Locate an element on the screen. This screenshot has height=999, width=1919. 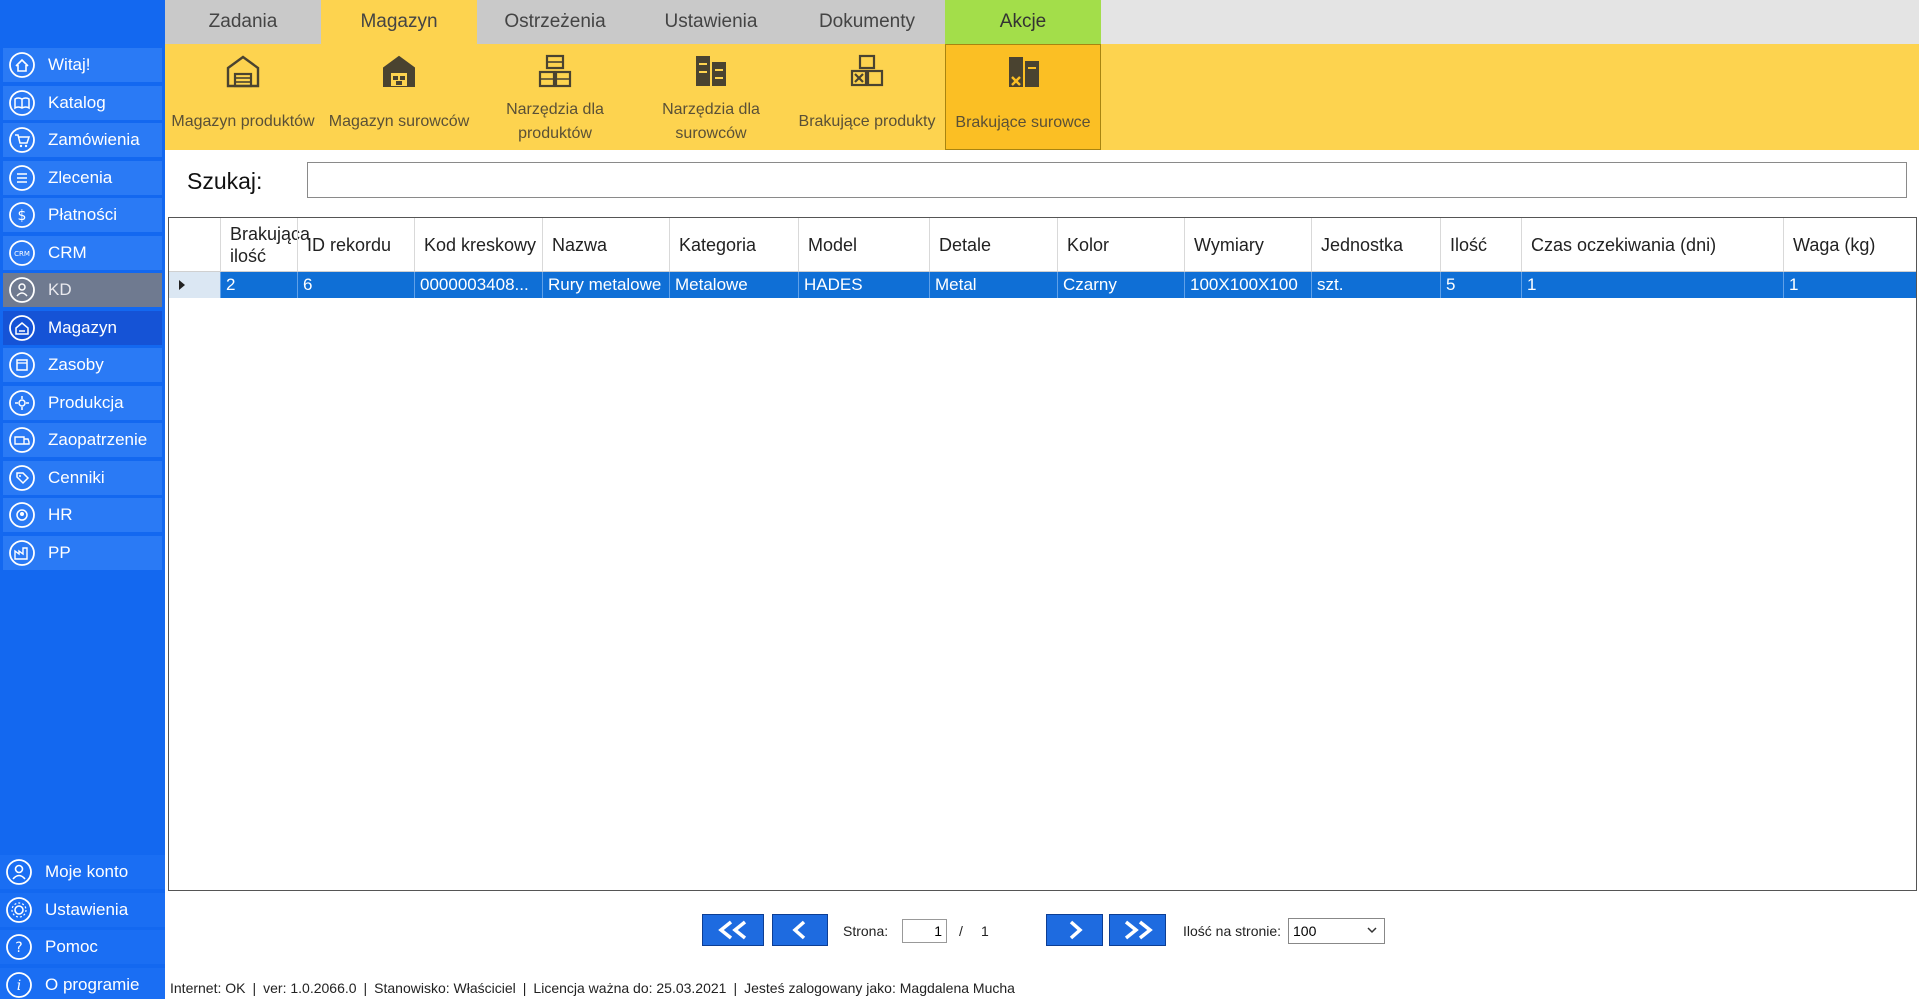
column-header: Detale is located at coordinates (993, 244).